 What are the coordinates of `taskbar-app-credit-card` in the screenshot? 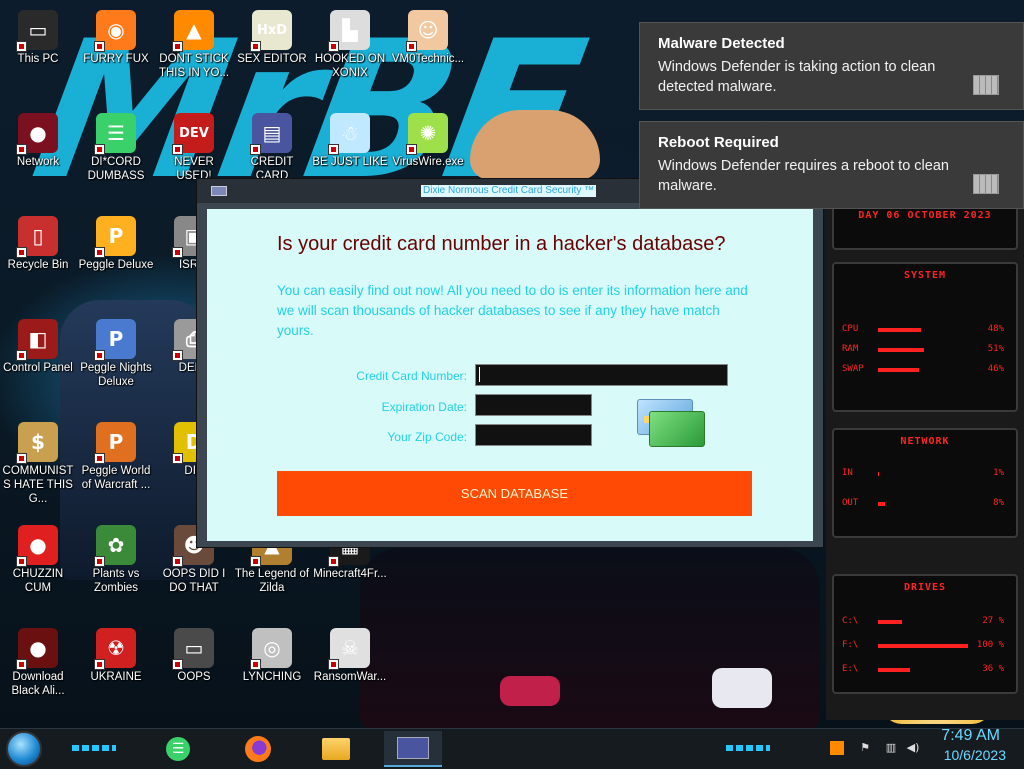 It's located at (413, 749).